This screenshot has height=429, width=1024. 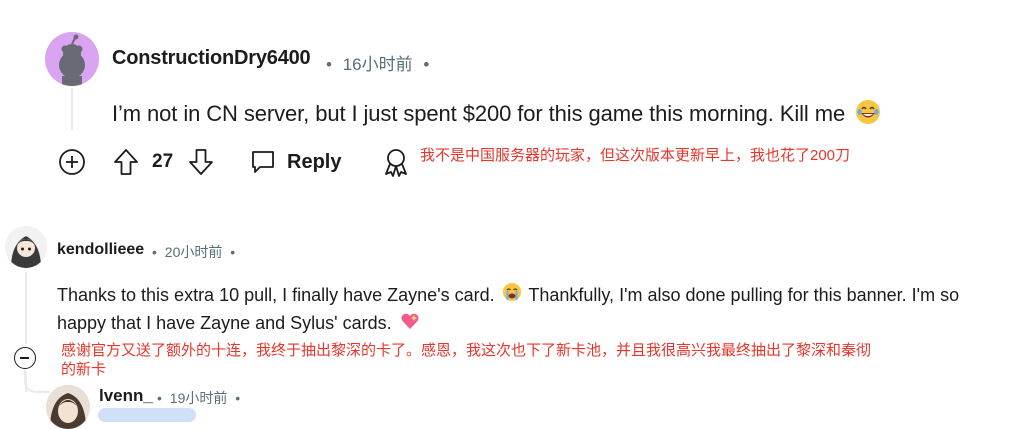 I want to click on reply-button: Reply, so click(x=314, y=162).